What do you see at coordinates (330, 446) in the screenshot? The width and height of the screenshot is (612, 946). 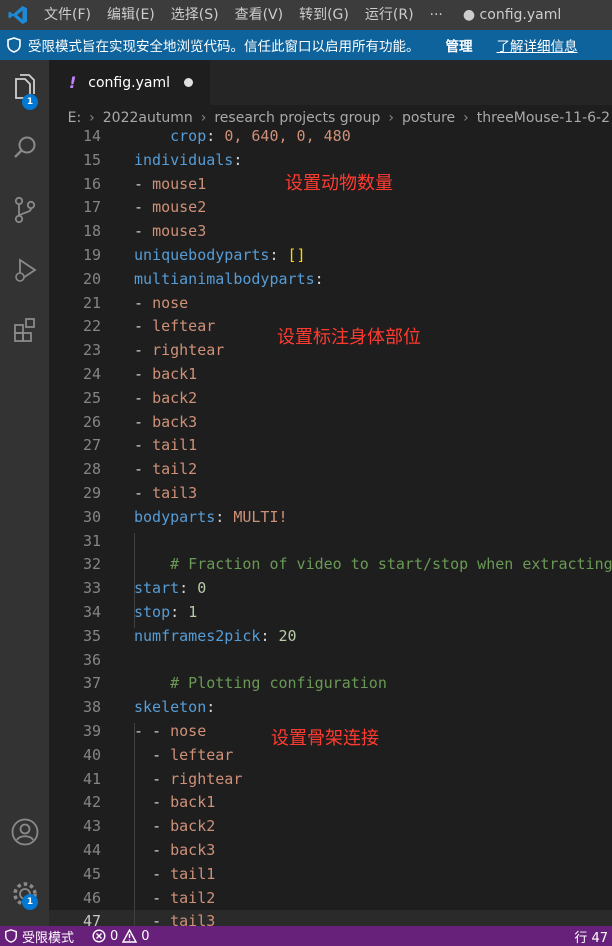 I see `code-line: 27 - tail1` at bounding box center [330, 446].